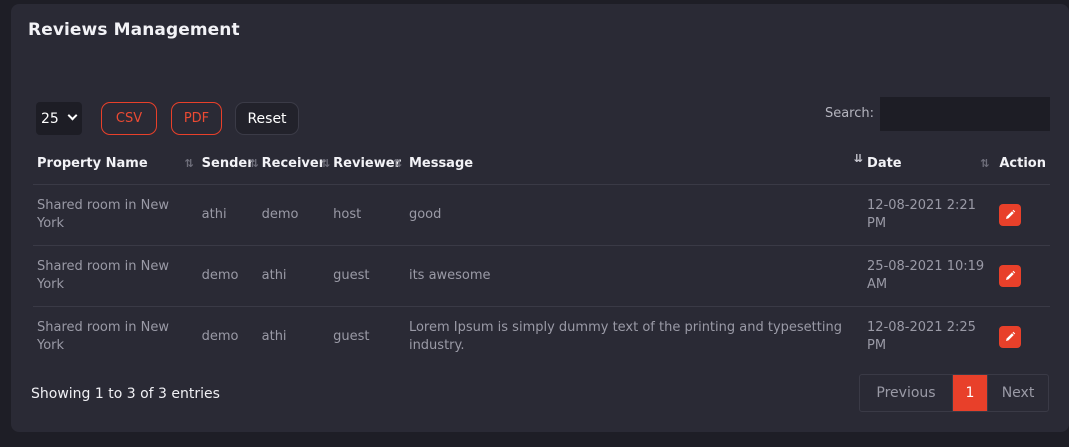 The image size is (1069, 447). What do you see at coordinates (228, 164) in the screenshot?
I see `column-header-sender: Sender ⇅` at bounding box center [228, 164].